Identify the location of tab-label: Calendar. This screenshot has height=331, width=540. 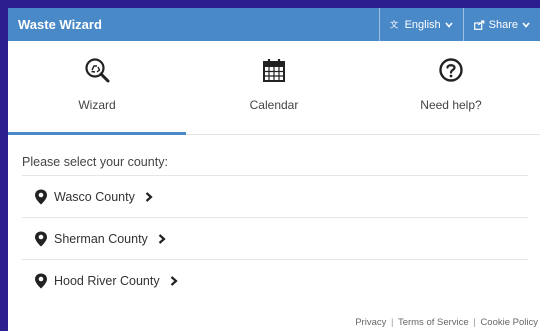
(274, 105).